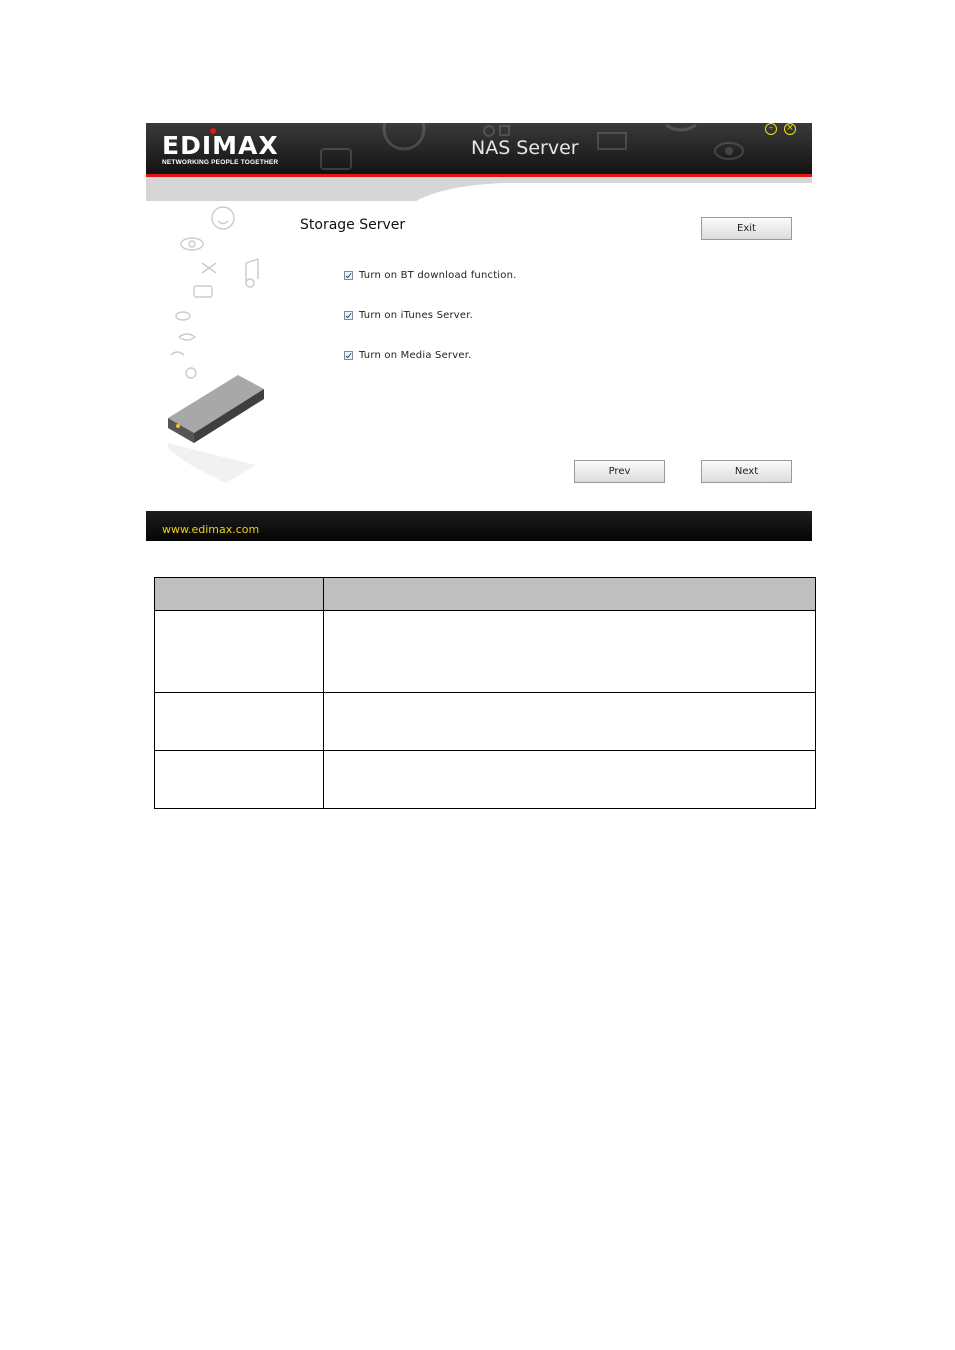  What do you see at coordinates (438, 275) in the screenshot?
I see `option-label: Turn on BT download function.` at bounding box center [438, 275].